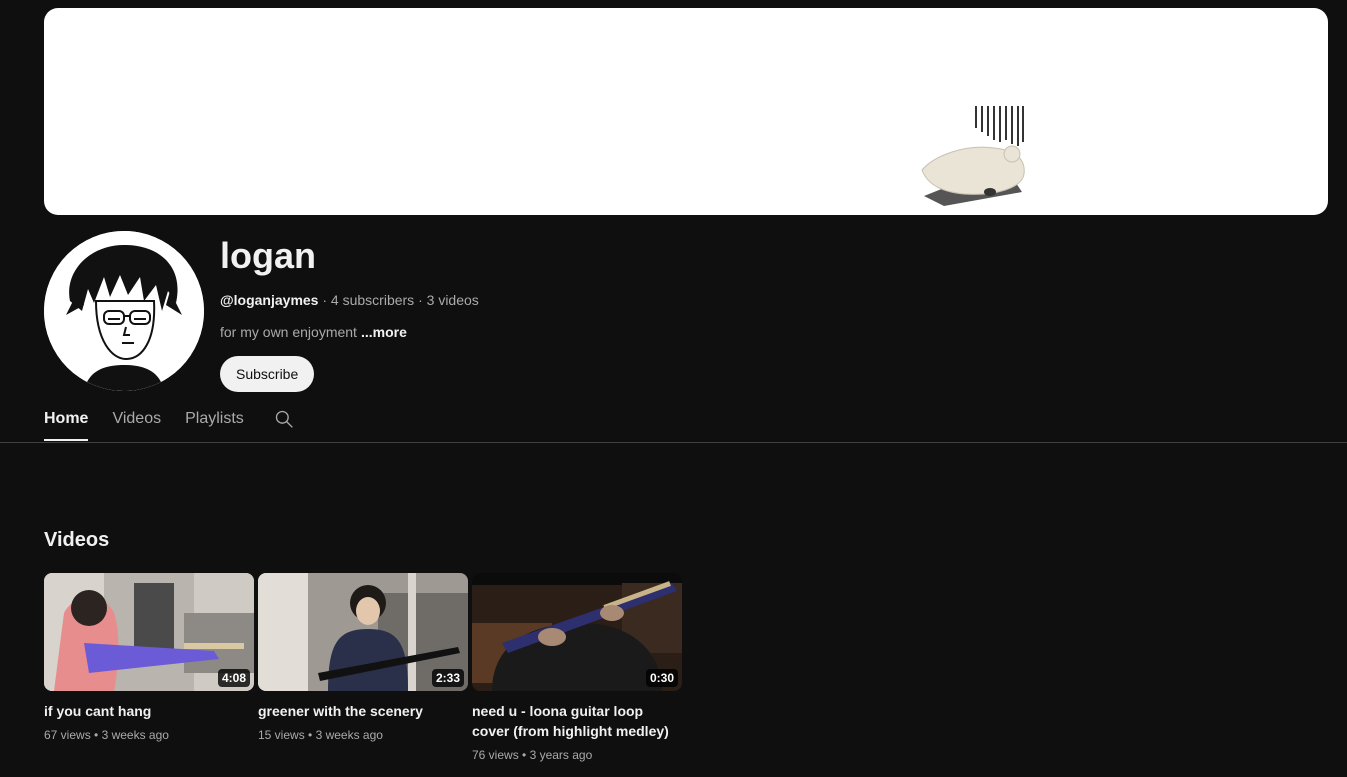 This screenshot has height=777, width=1347. Describe the element at coordinates (452, 300) in the screenshot. I see `video-count: 3 videos` at that location.